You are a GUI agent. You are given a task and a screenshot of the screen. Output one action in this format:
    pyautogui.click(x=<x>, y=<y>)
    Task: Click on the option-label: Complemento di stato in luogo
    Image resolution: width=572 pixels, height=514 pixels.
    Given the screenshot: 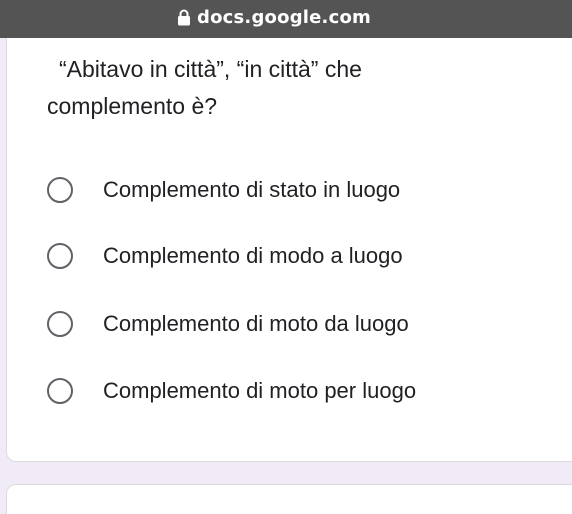 What is the action you would take?
    pyautogui.click(x=252, y=189)
    